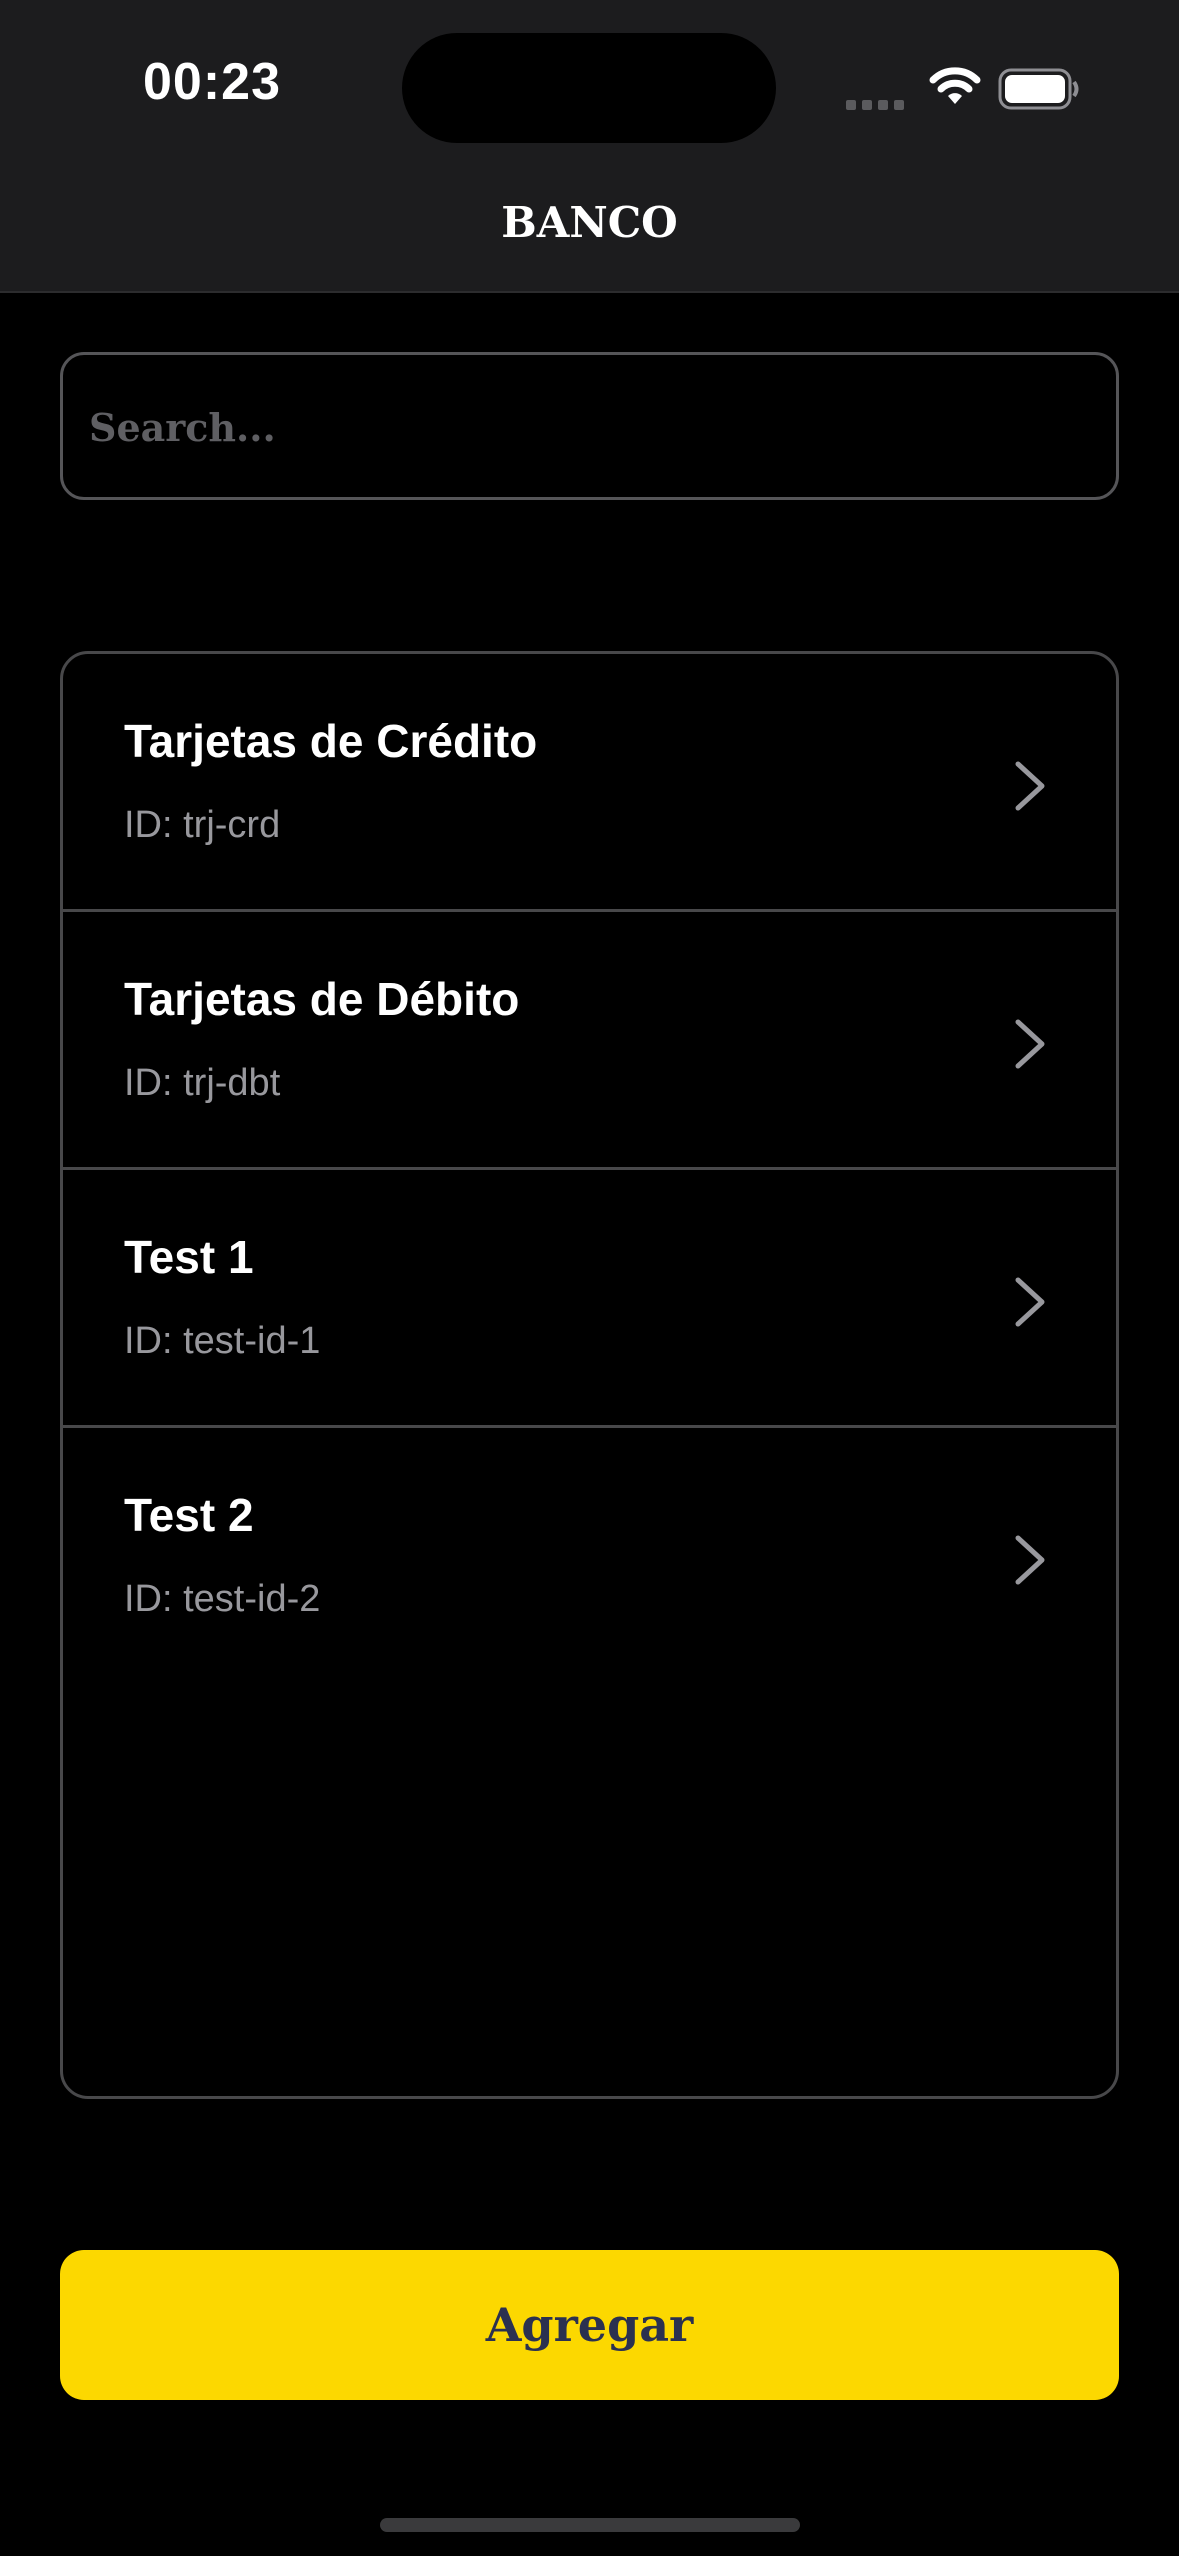  Describe the element at coordinates (589, 2325) in the screenshot. I see `add-button: Agregar` at that location.